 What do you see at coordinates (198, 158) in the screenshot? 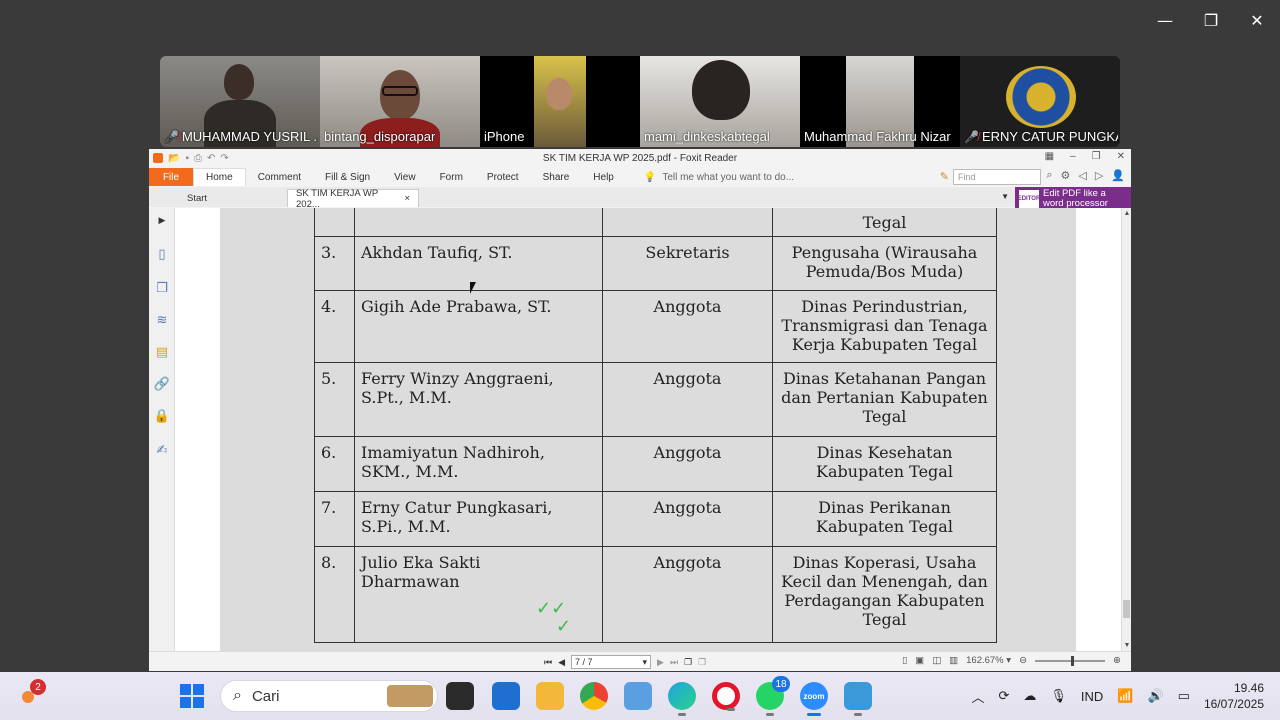
I see `print-icon: ⎙` at bounding box center [198, 158].